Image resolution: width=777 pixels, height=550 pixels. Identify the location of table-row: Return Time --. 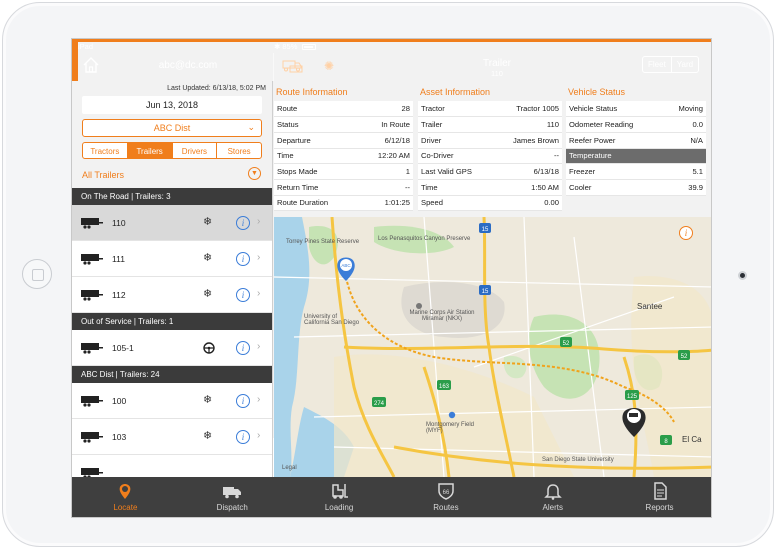
(343, 187).